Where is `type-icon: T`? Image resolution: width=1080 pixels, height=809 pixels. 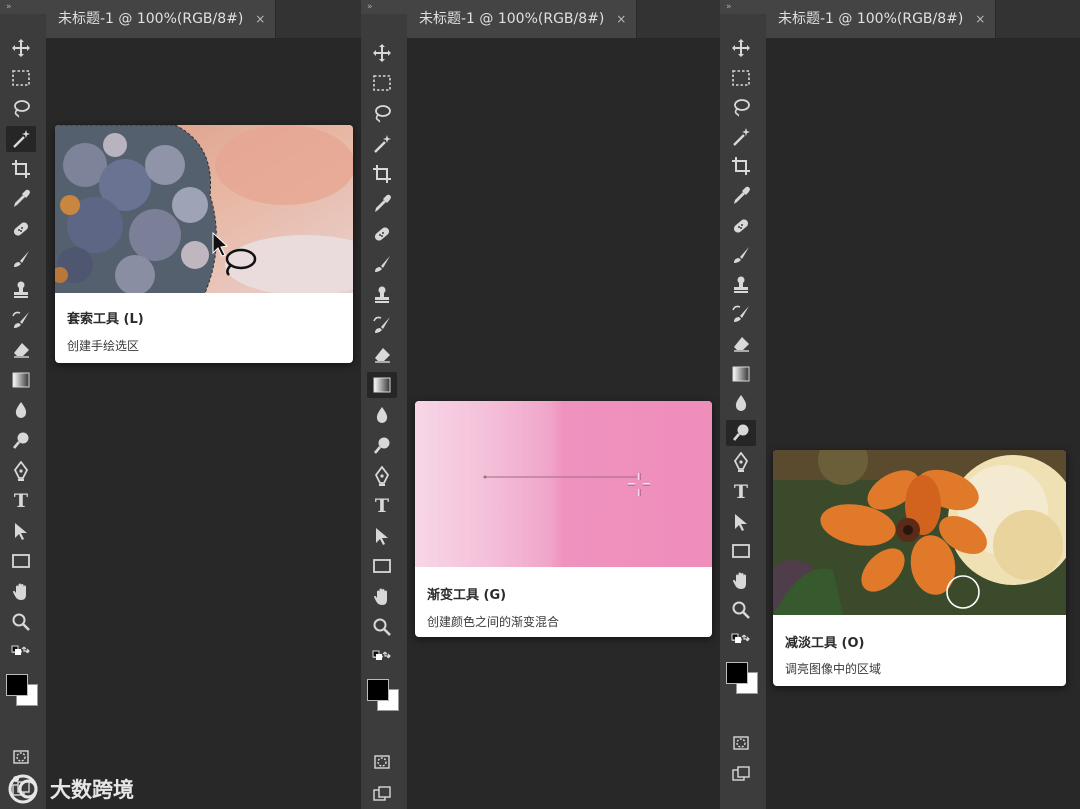
type-icon: T is located at coordinates (21, 501).